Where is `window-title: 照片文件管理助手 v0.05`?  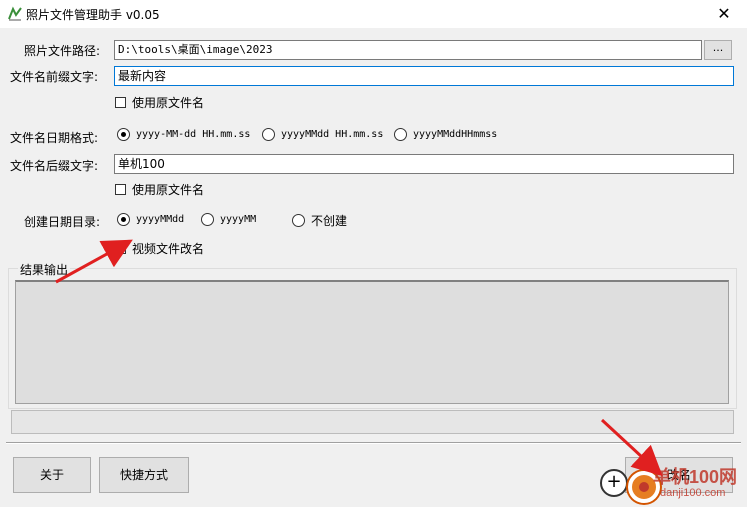
window-title: 照片文件管理助手 v0.05 is located at coordinates (93, 15).